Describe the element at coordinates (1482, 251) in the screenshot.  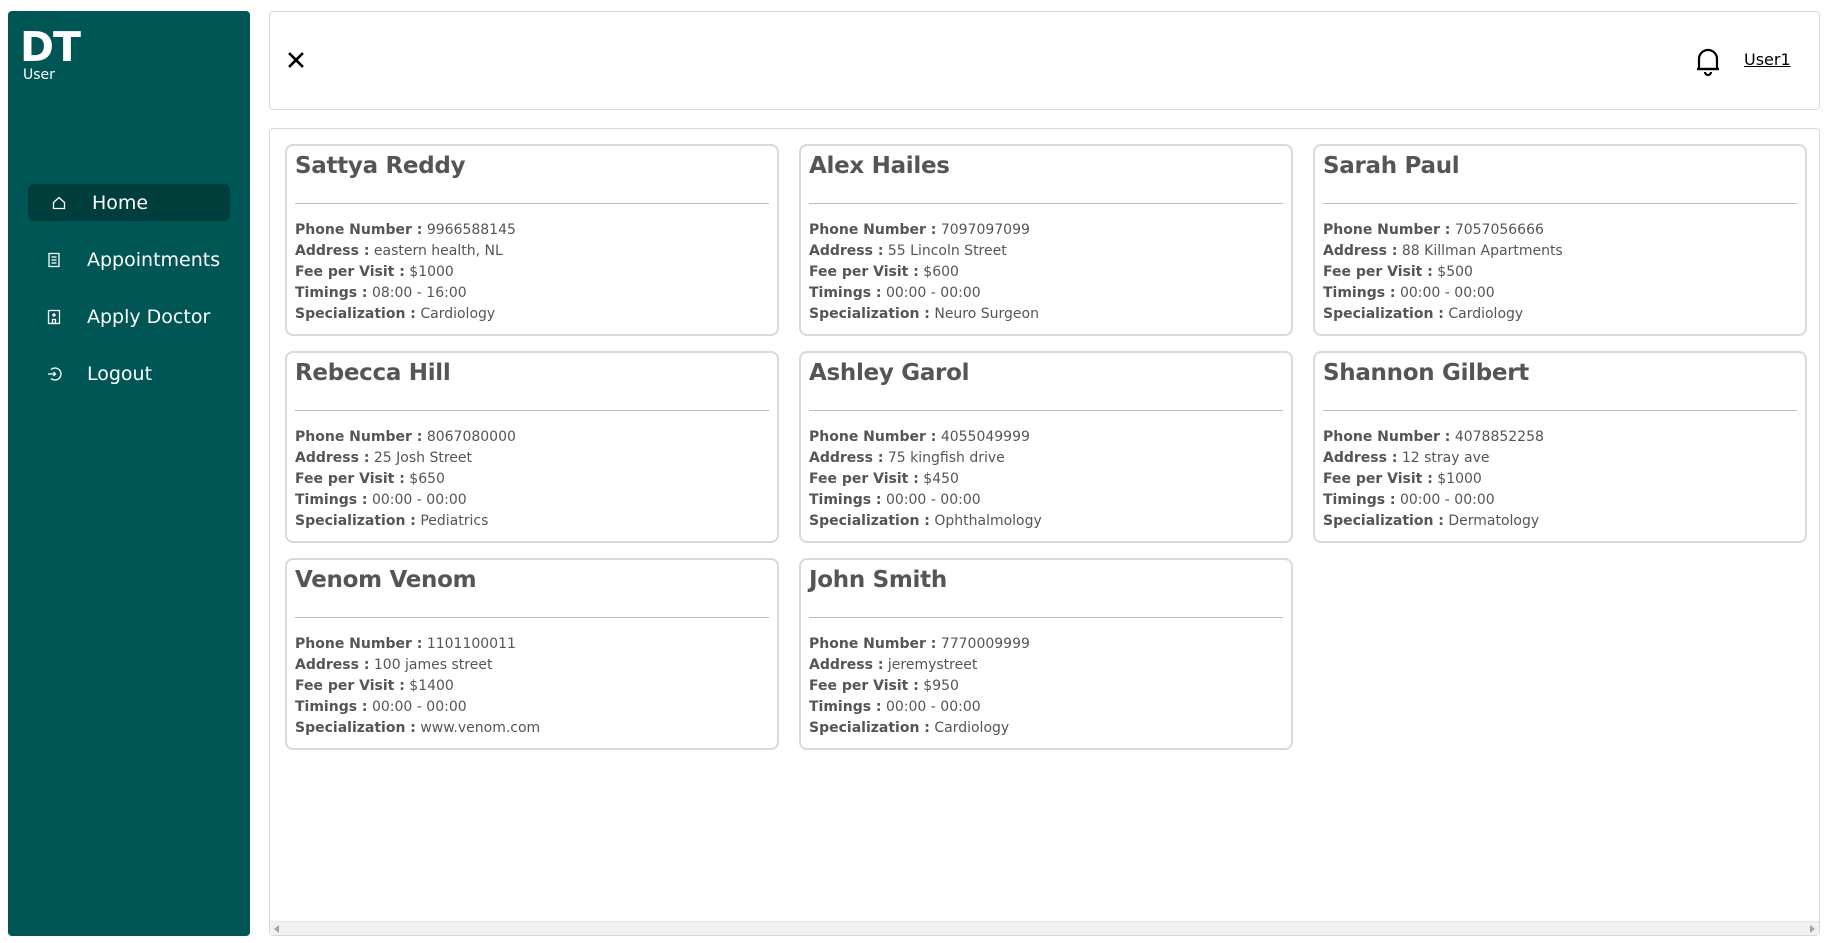
I see `field-value: 88 Killman Apartments` at that location.